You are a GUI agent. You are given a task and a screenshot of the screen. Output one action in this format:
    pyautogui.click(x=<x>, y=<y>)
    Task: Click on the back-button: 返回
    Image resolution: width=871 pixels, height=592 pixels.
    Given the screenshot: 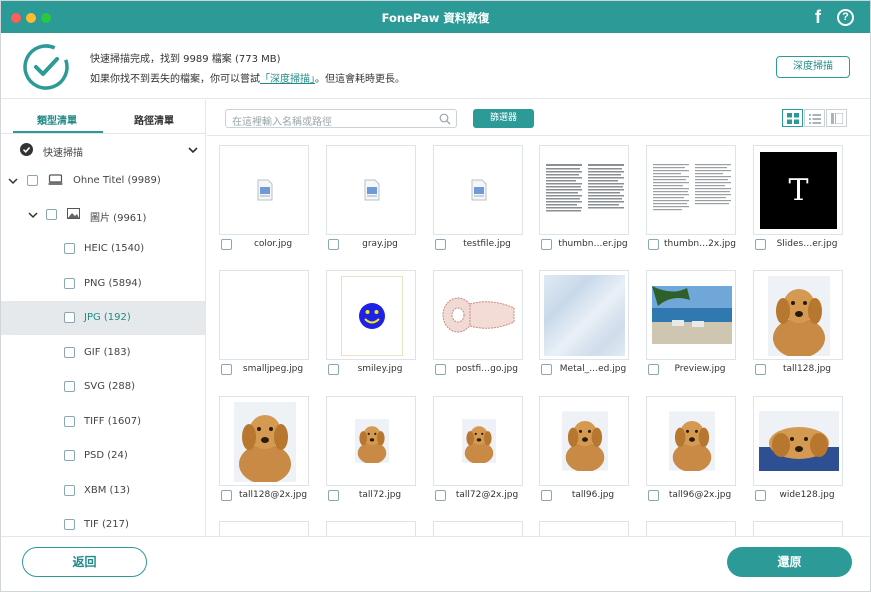 What is the action you would take?
    pyautogui.click(x=84, y=562)
    